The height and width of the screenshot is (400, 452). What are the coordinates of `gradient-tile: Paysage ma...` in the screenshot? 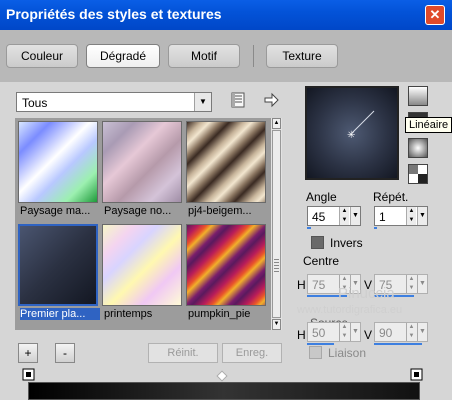 It's located at (59, 170).